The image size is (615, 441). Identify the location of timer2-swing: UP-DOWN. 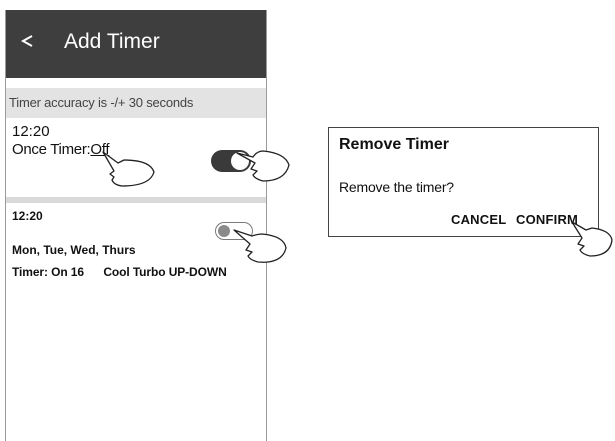
(197, 272).